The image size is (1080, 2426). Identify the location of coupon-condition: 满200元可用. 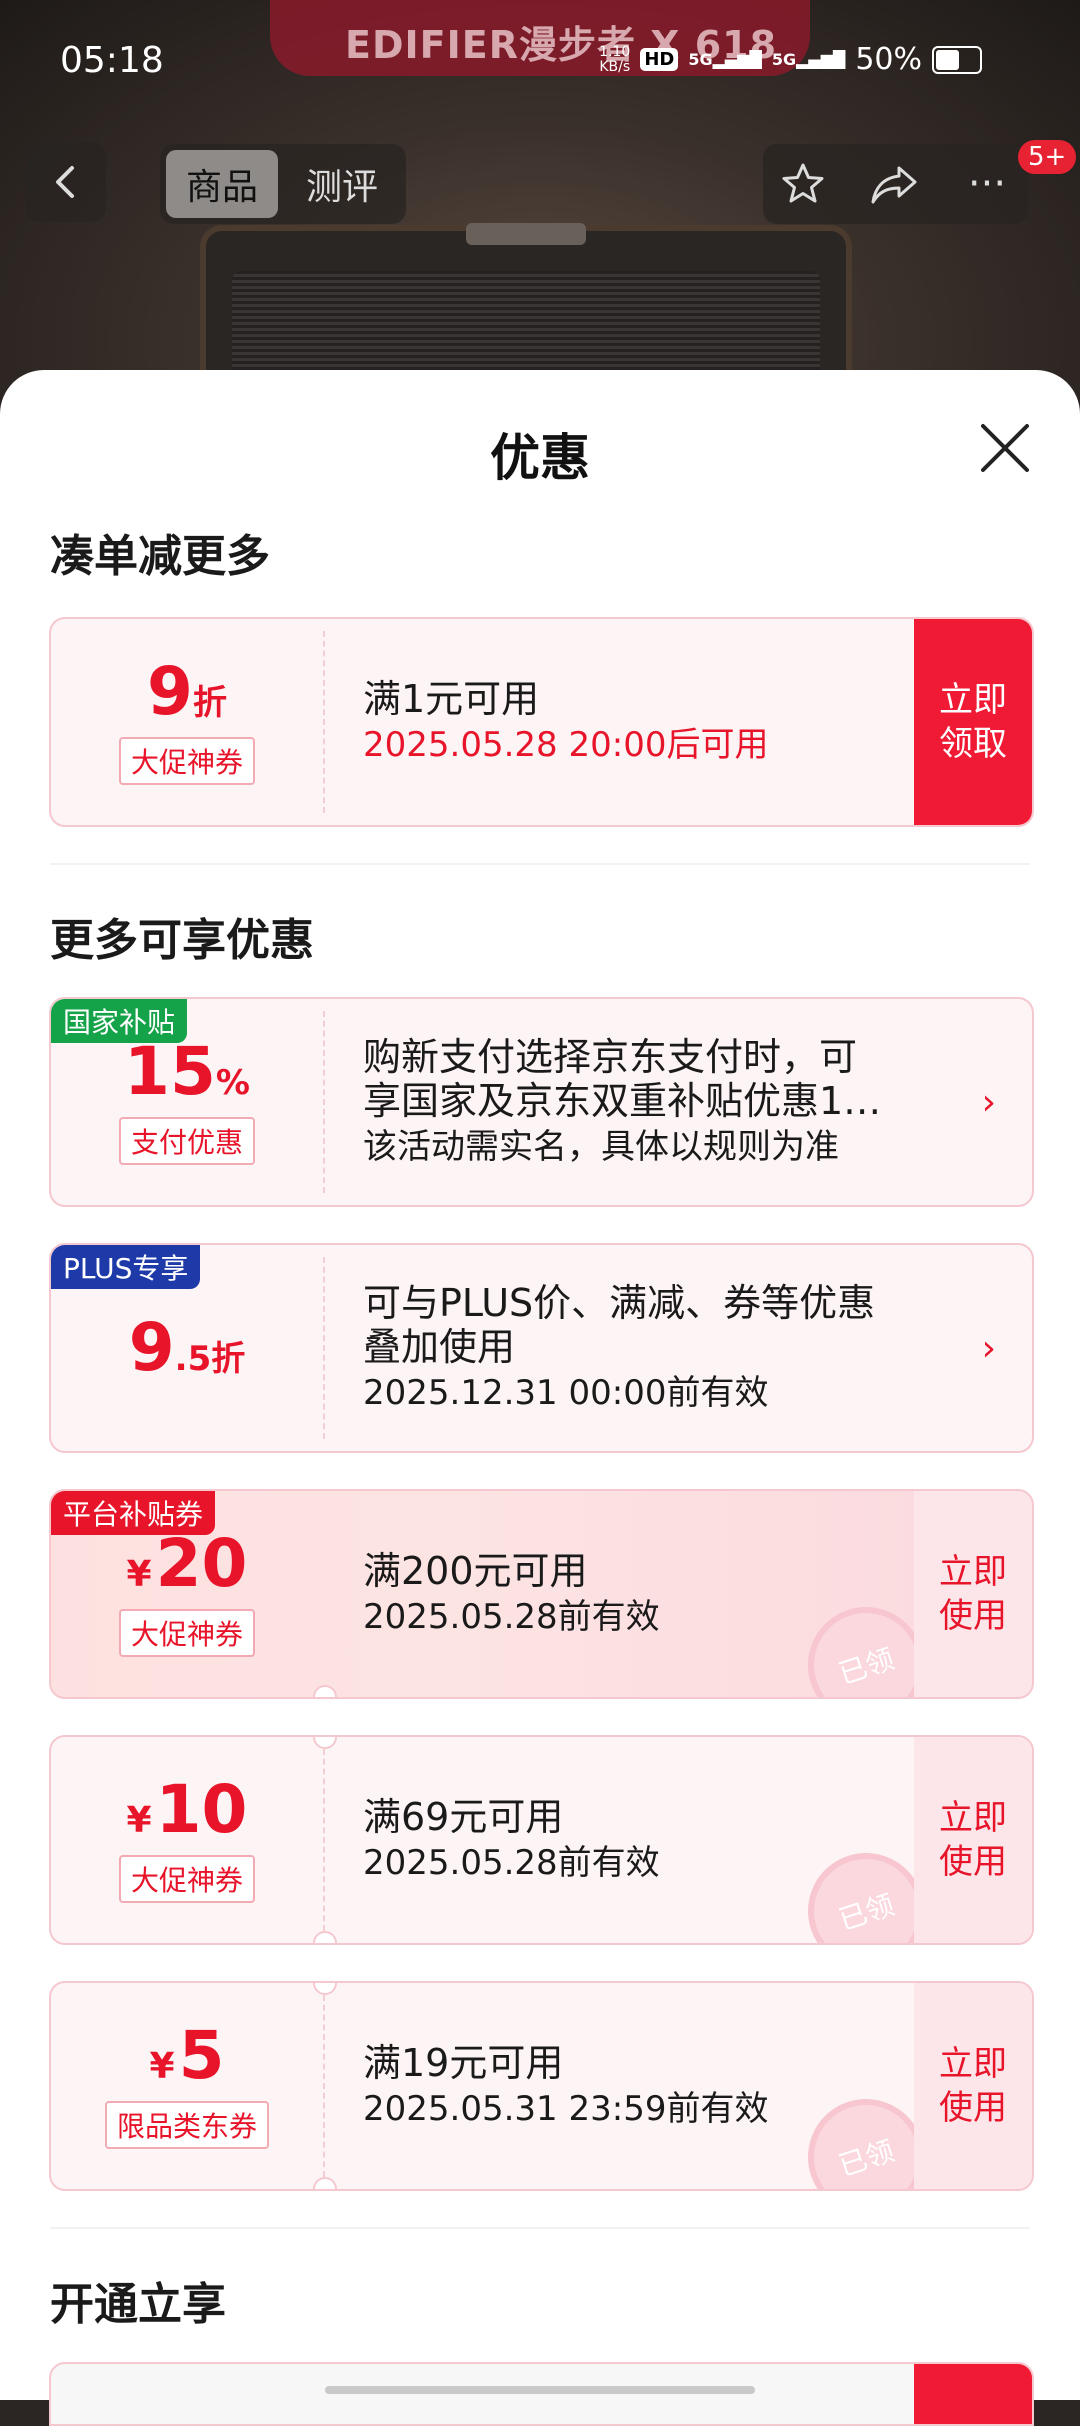
(475, 1571).